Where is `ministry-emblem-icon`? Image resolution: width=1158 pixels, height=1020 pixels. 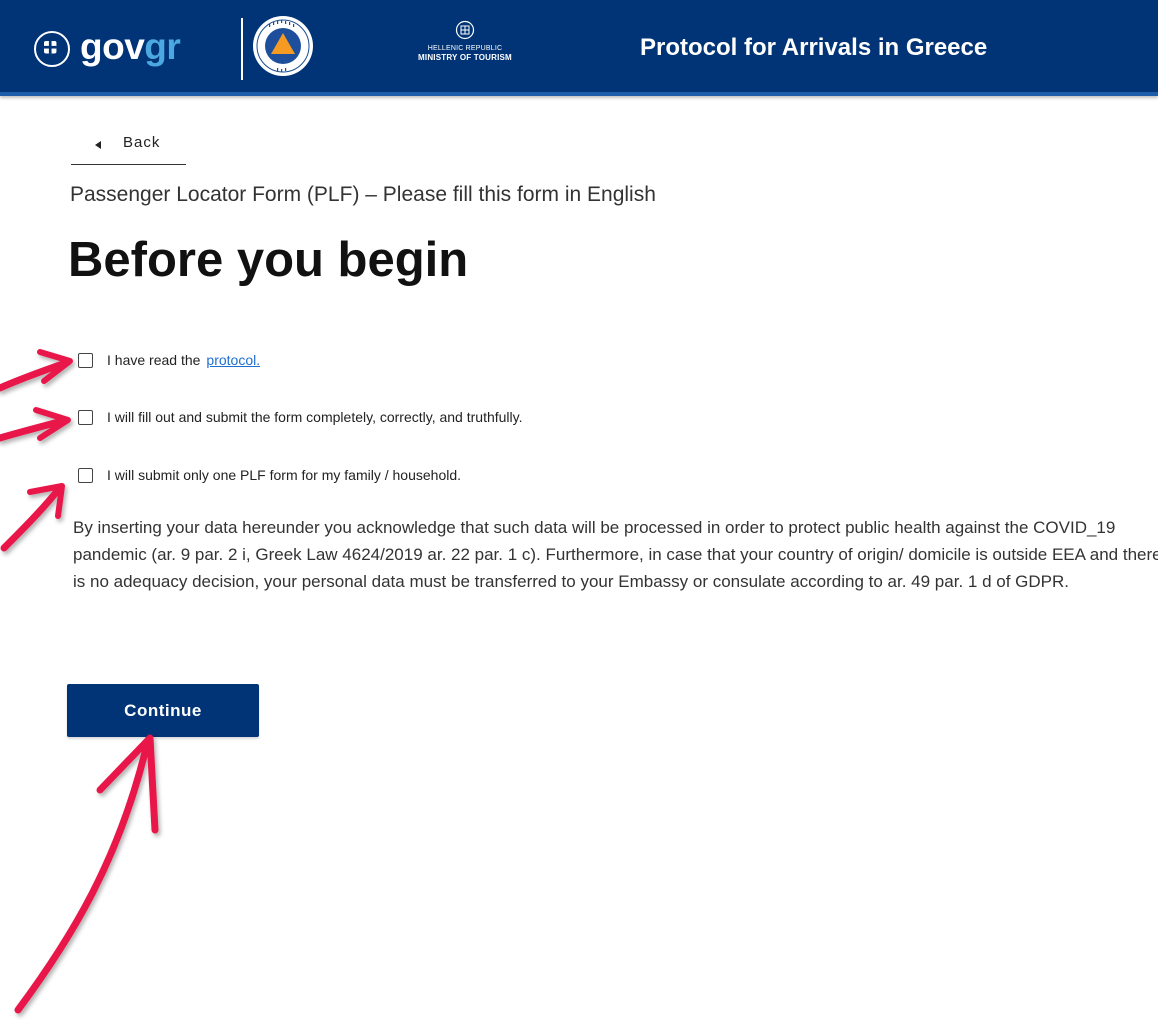
ministry-emblem-icon is located at coordinates (465, 30).